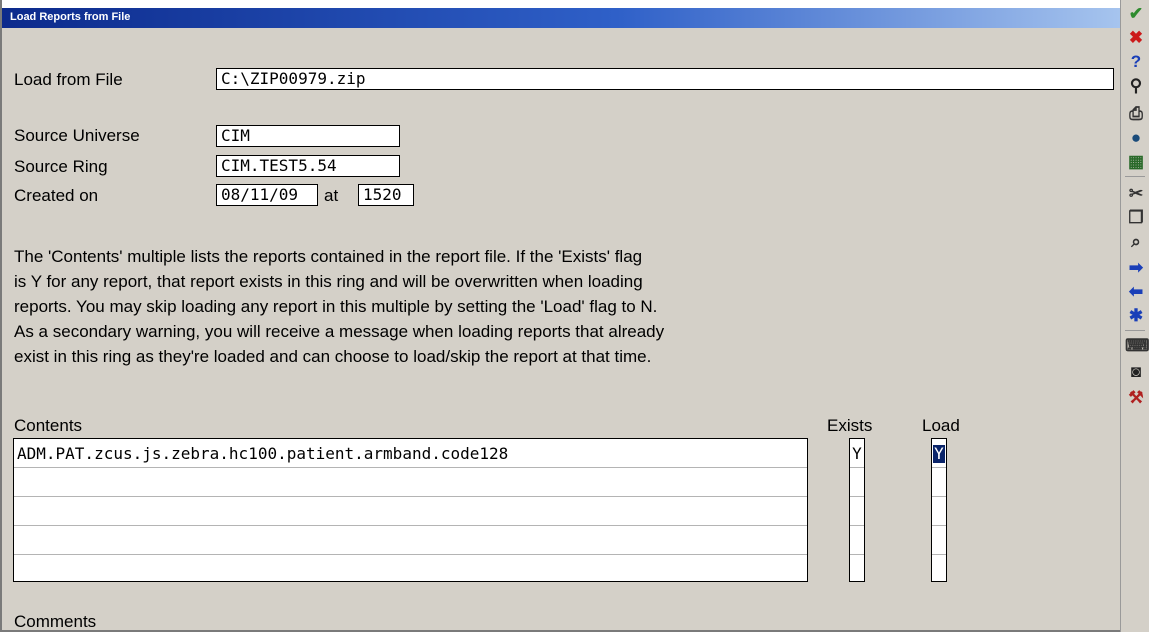 Image resolution: width=1149 pixels, height=632 pixels. Describe the element at coordinates (1136, 242) in the screenshot. I see `paste-icon: ⌕` at that location.